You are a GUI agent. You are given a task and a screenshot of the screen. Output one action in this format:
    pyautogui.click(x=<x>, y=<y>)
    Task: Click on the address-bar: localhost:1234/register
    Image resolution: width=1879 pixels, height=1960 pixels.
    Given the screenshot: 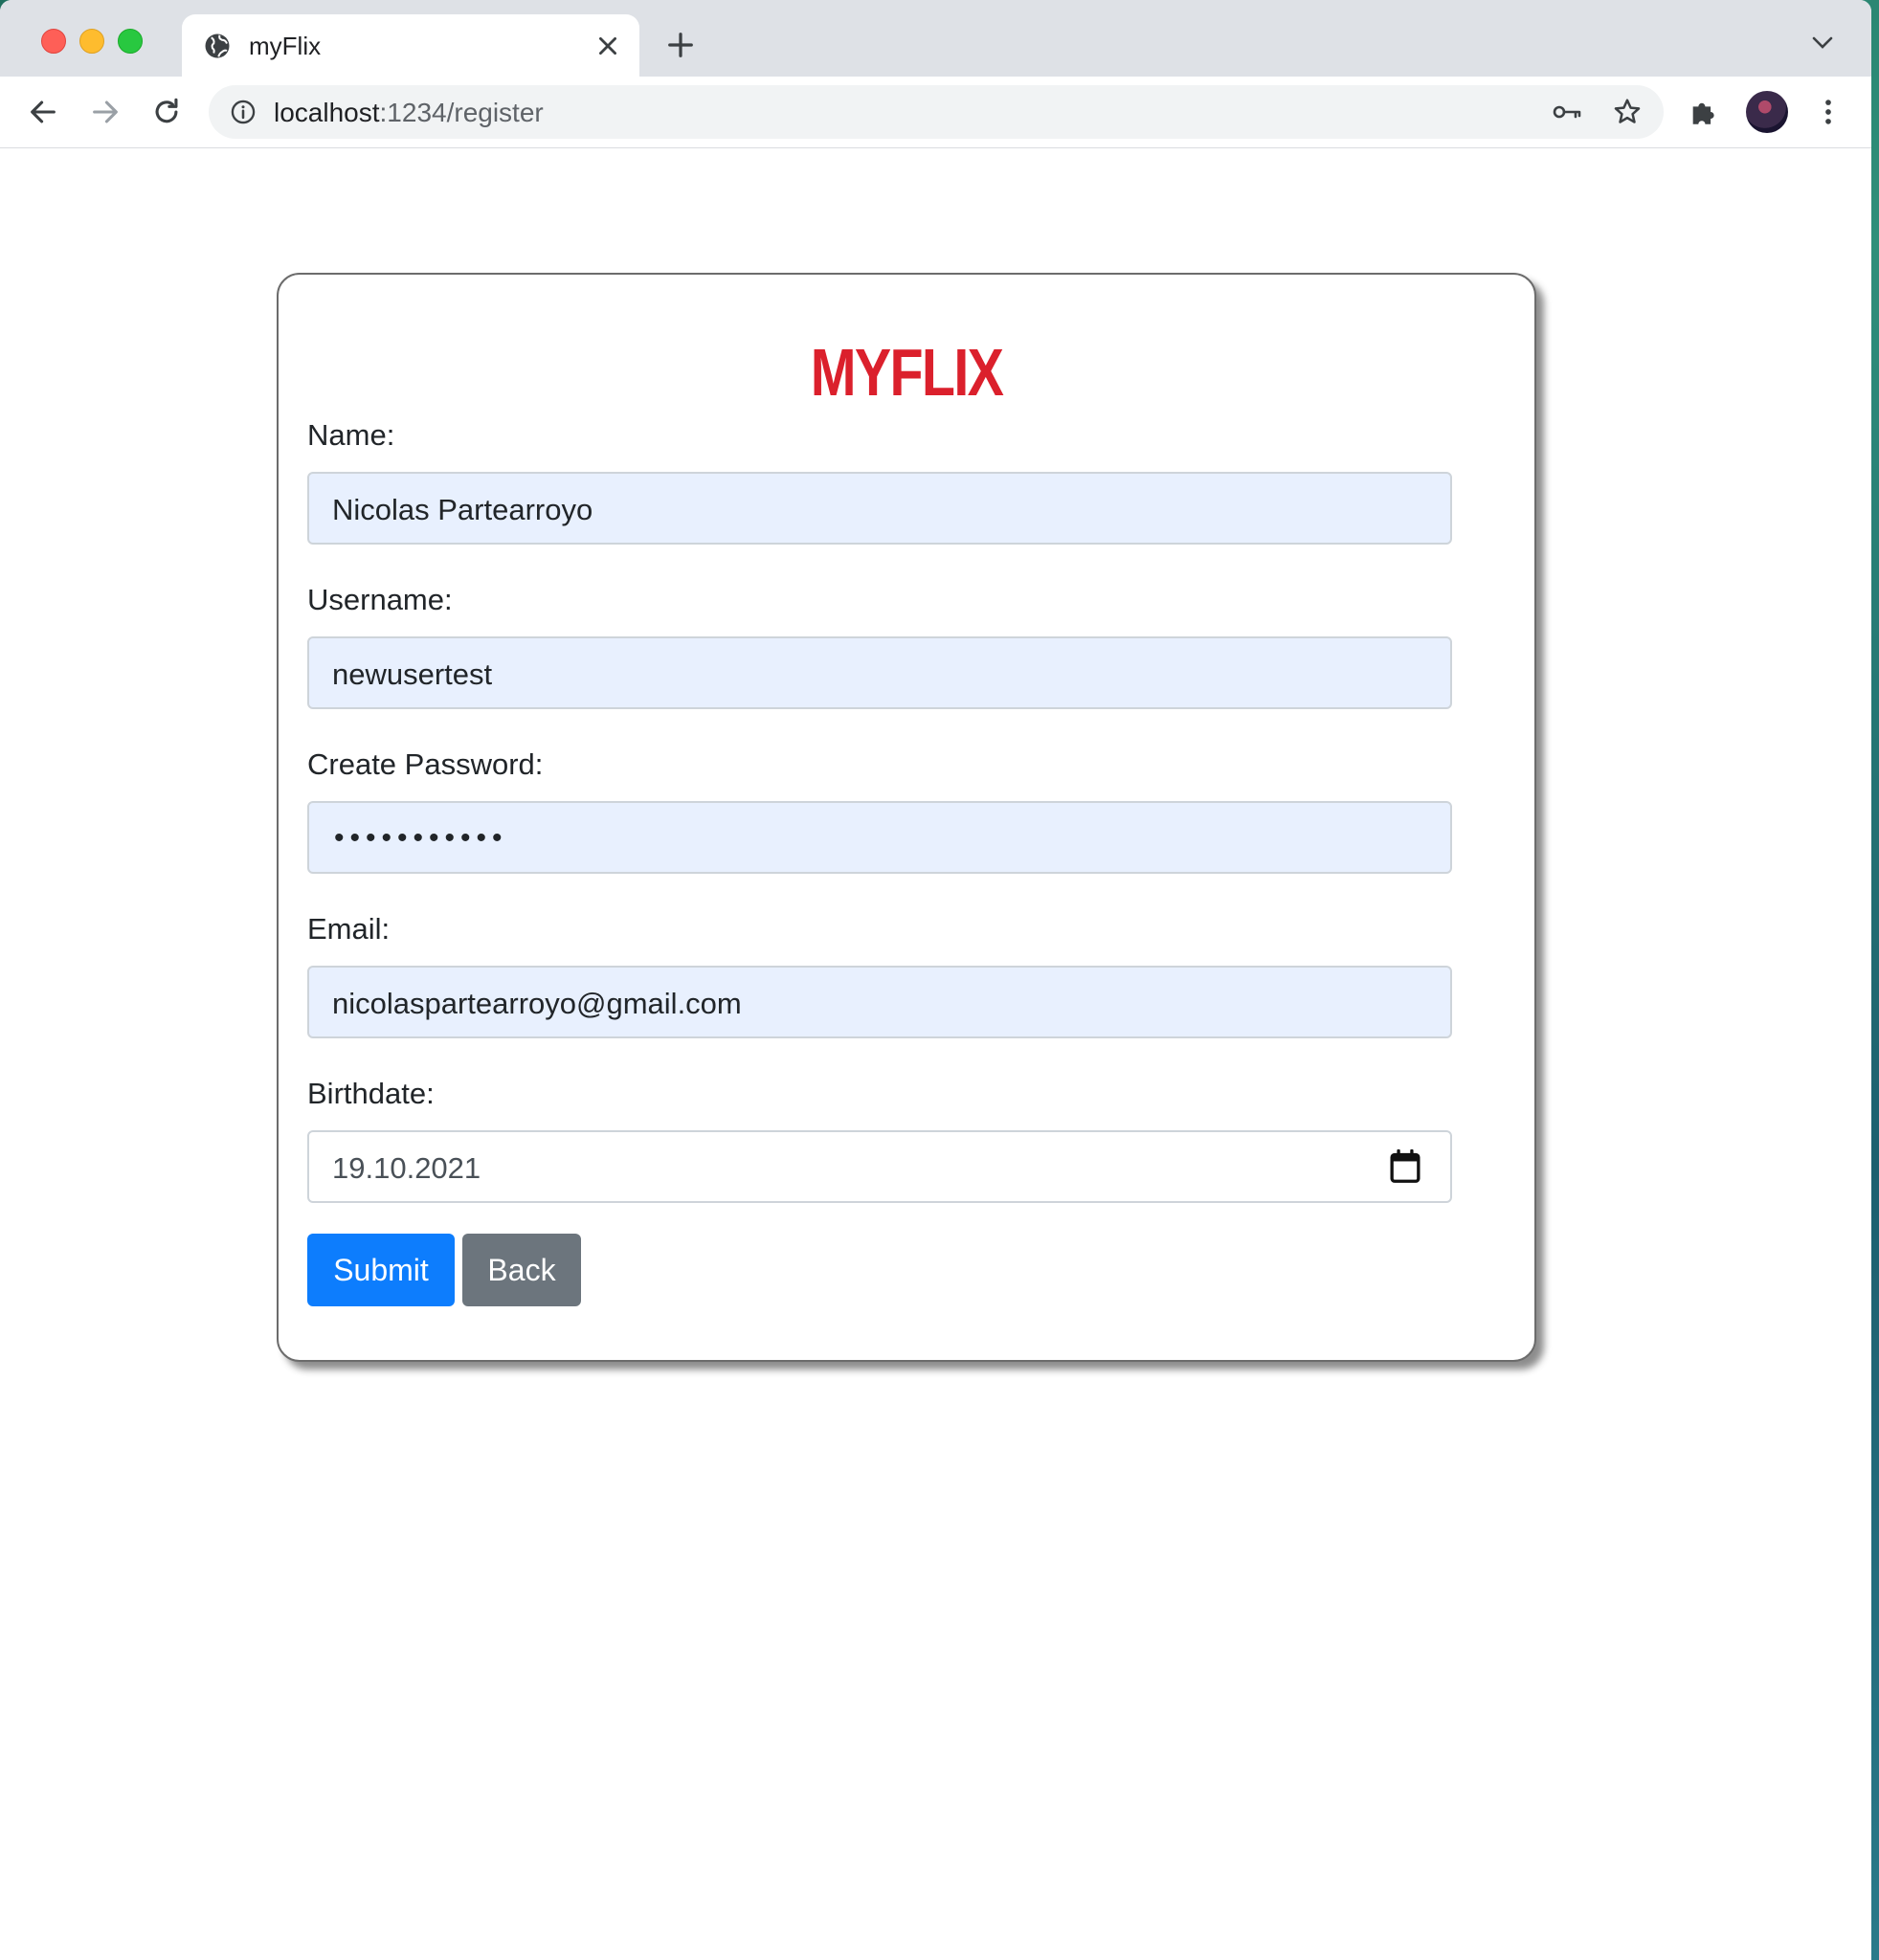 What is the action you would take?
    pyautogui.click(x=936, y=112)
    